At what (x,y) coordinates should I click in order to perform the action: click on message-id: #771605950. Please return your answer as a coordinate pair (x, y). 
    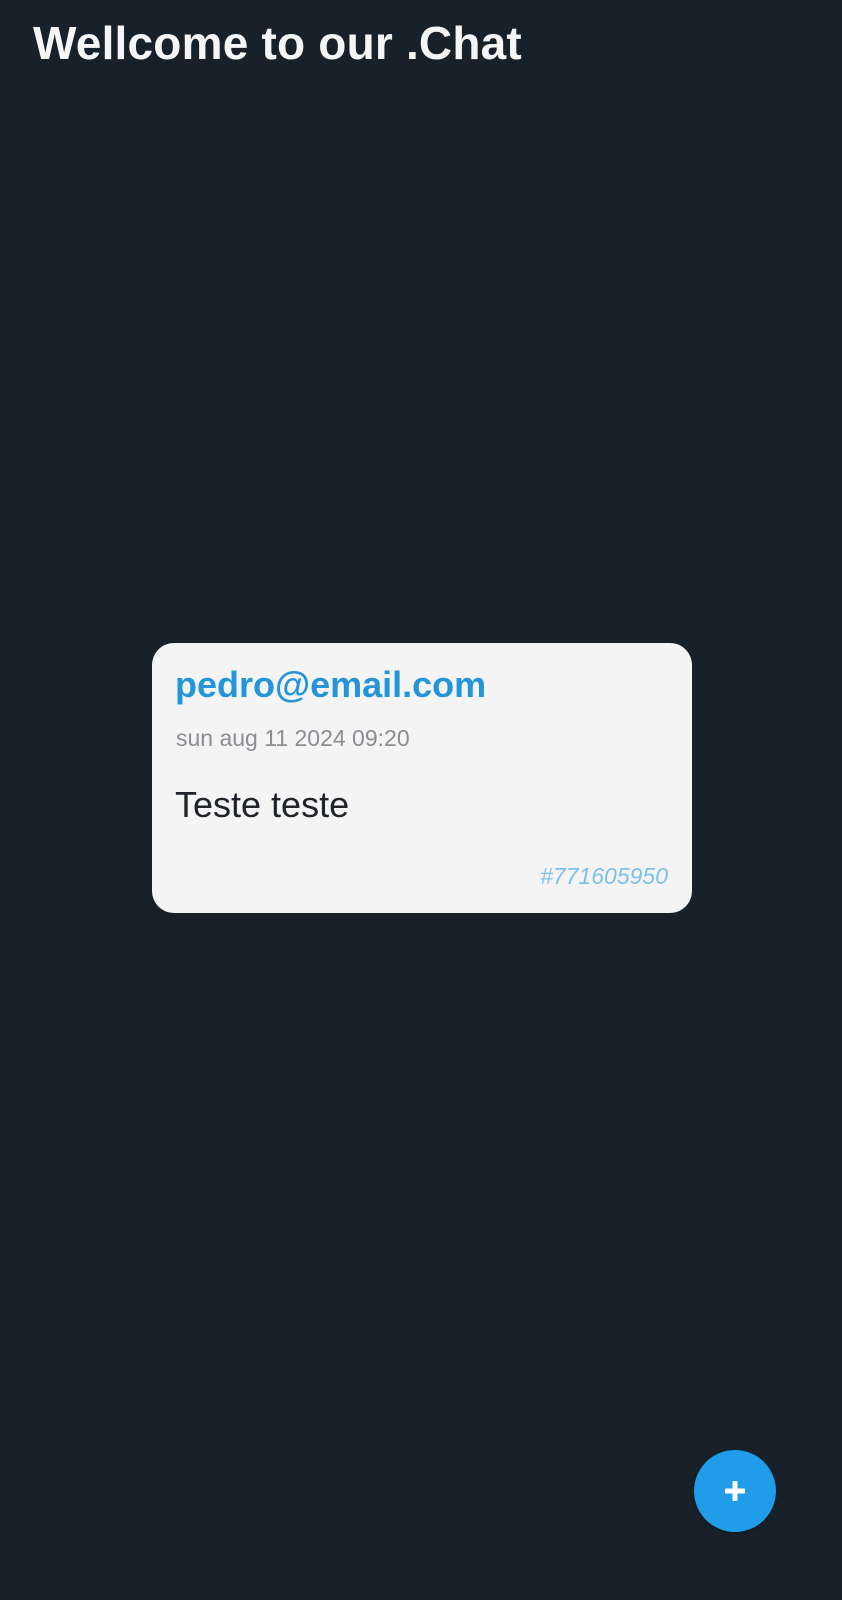
    Looking at the image, I should click on (604, 876).